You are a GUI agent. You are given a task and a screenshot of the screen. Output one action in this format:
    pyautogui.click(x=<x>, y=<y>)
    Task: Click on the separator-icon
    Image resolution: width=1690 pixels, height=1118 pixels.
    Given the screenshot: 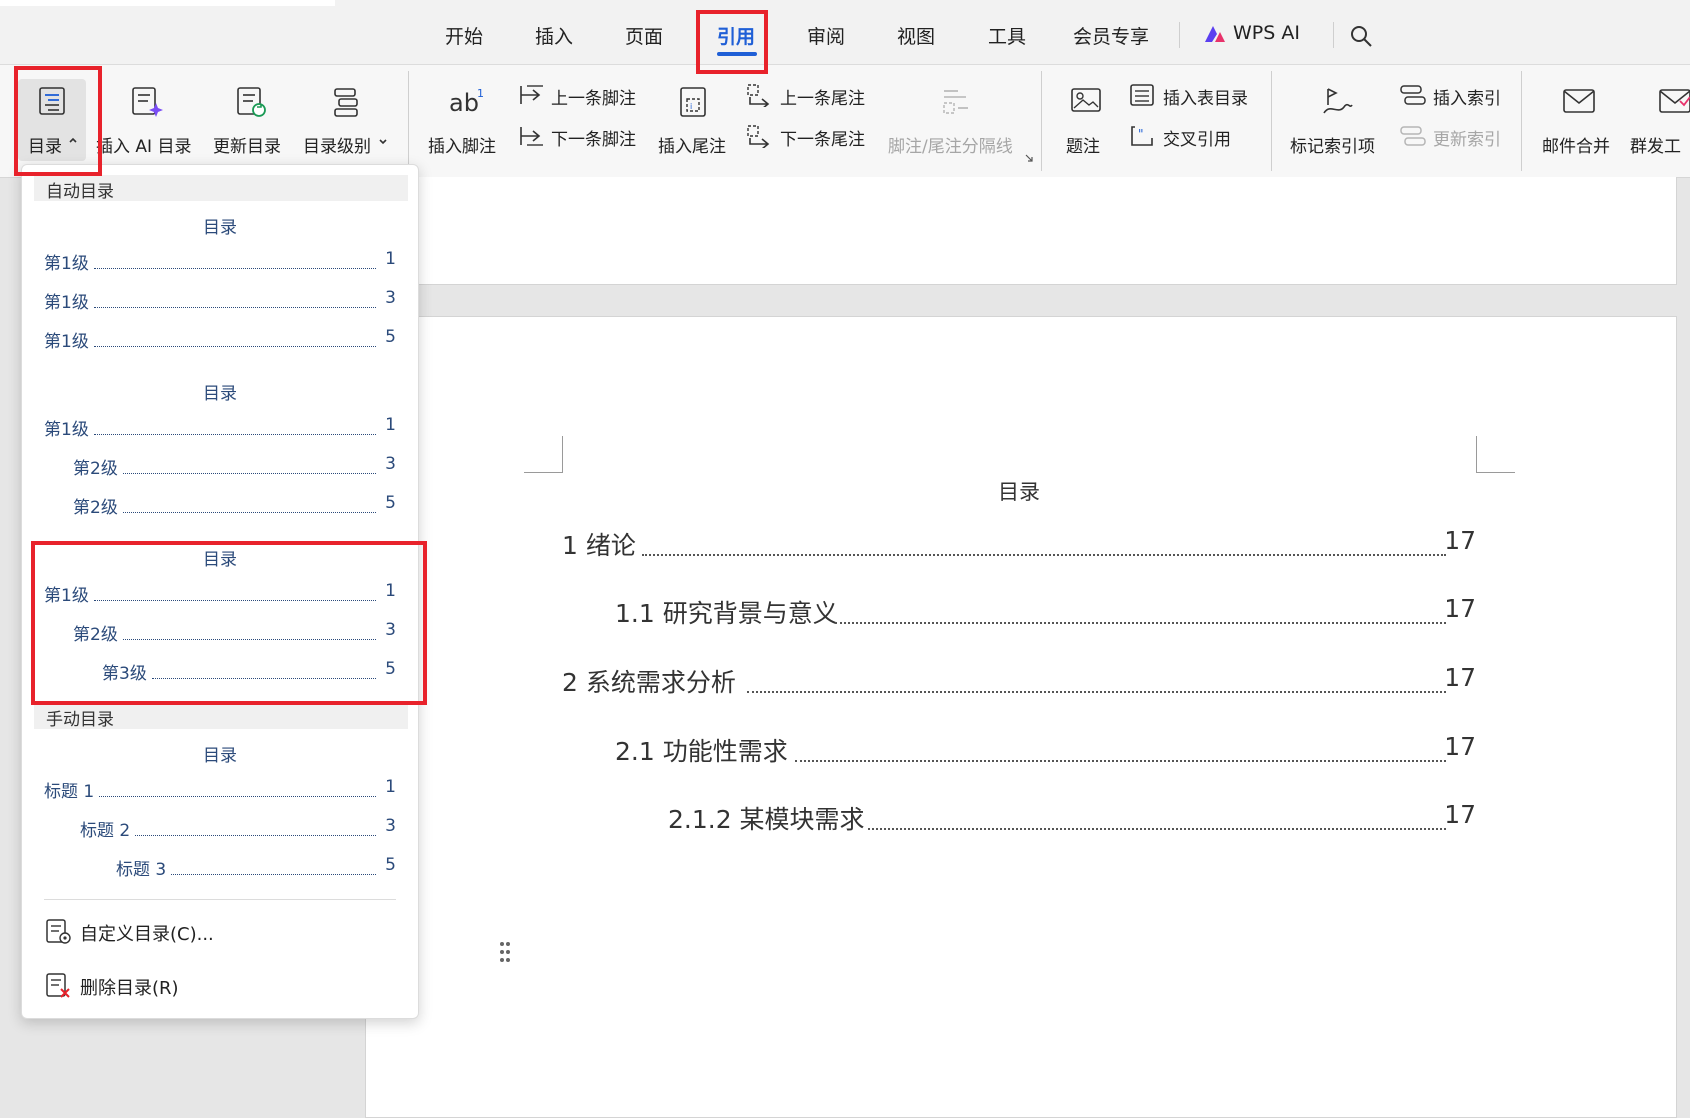 What is the action you would take?
    pyautogui.click(x=956, y=101)
    